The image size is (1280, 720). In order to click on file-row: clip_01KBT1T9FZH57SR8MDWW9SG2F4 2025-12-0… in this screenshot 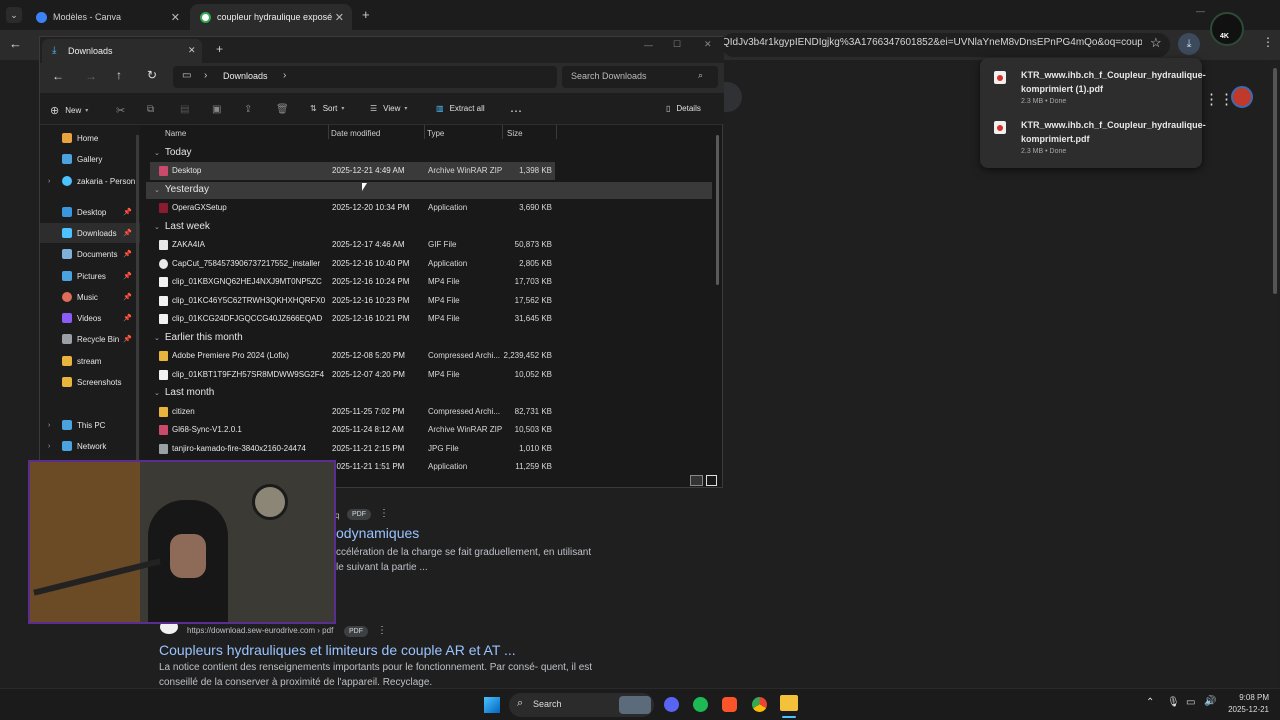, I will do `click(352, 375)`.